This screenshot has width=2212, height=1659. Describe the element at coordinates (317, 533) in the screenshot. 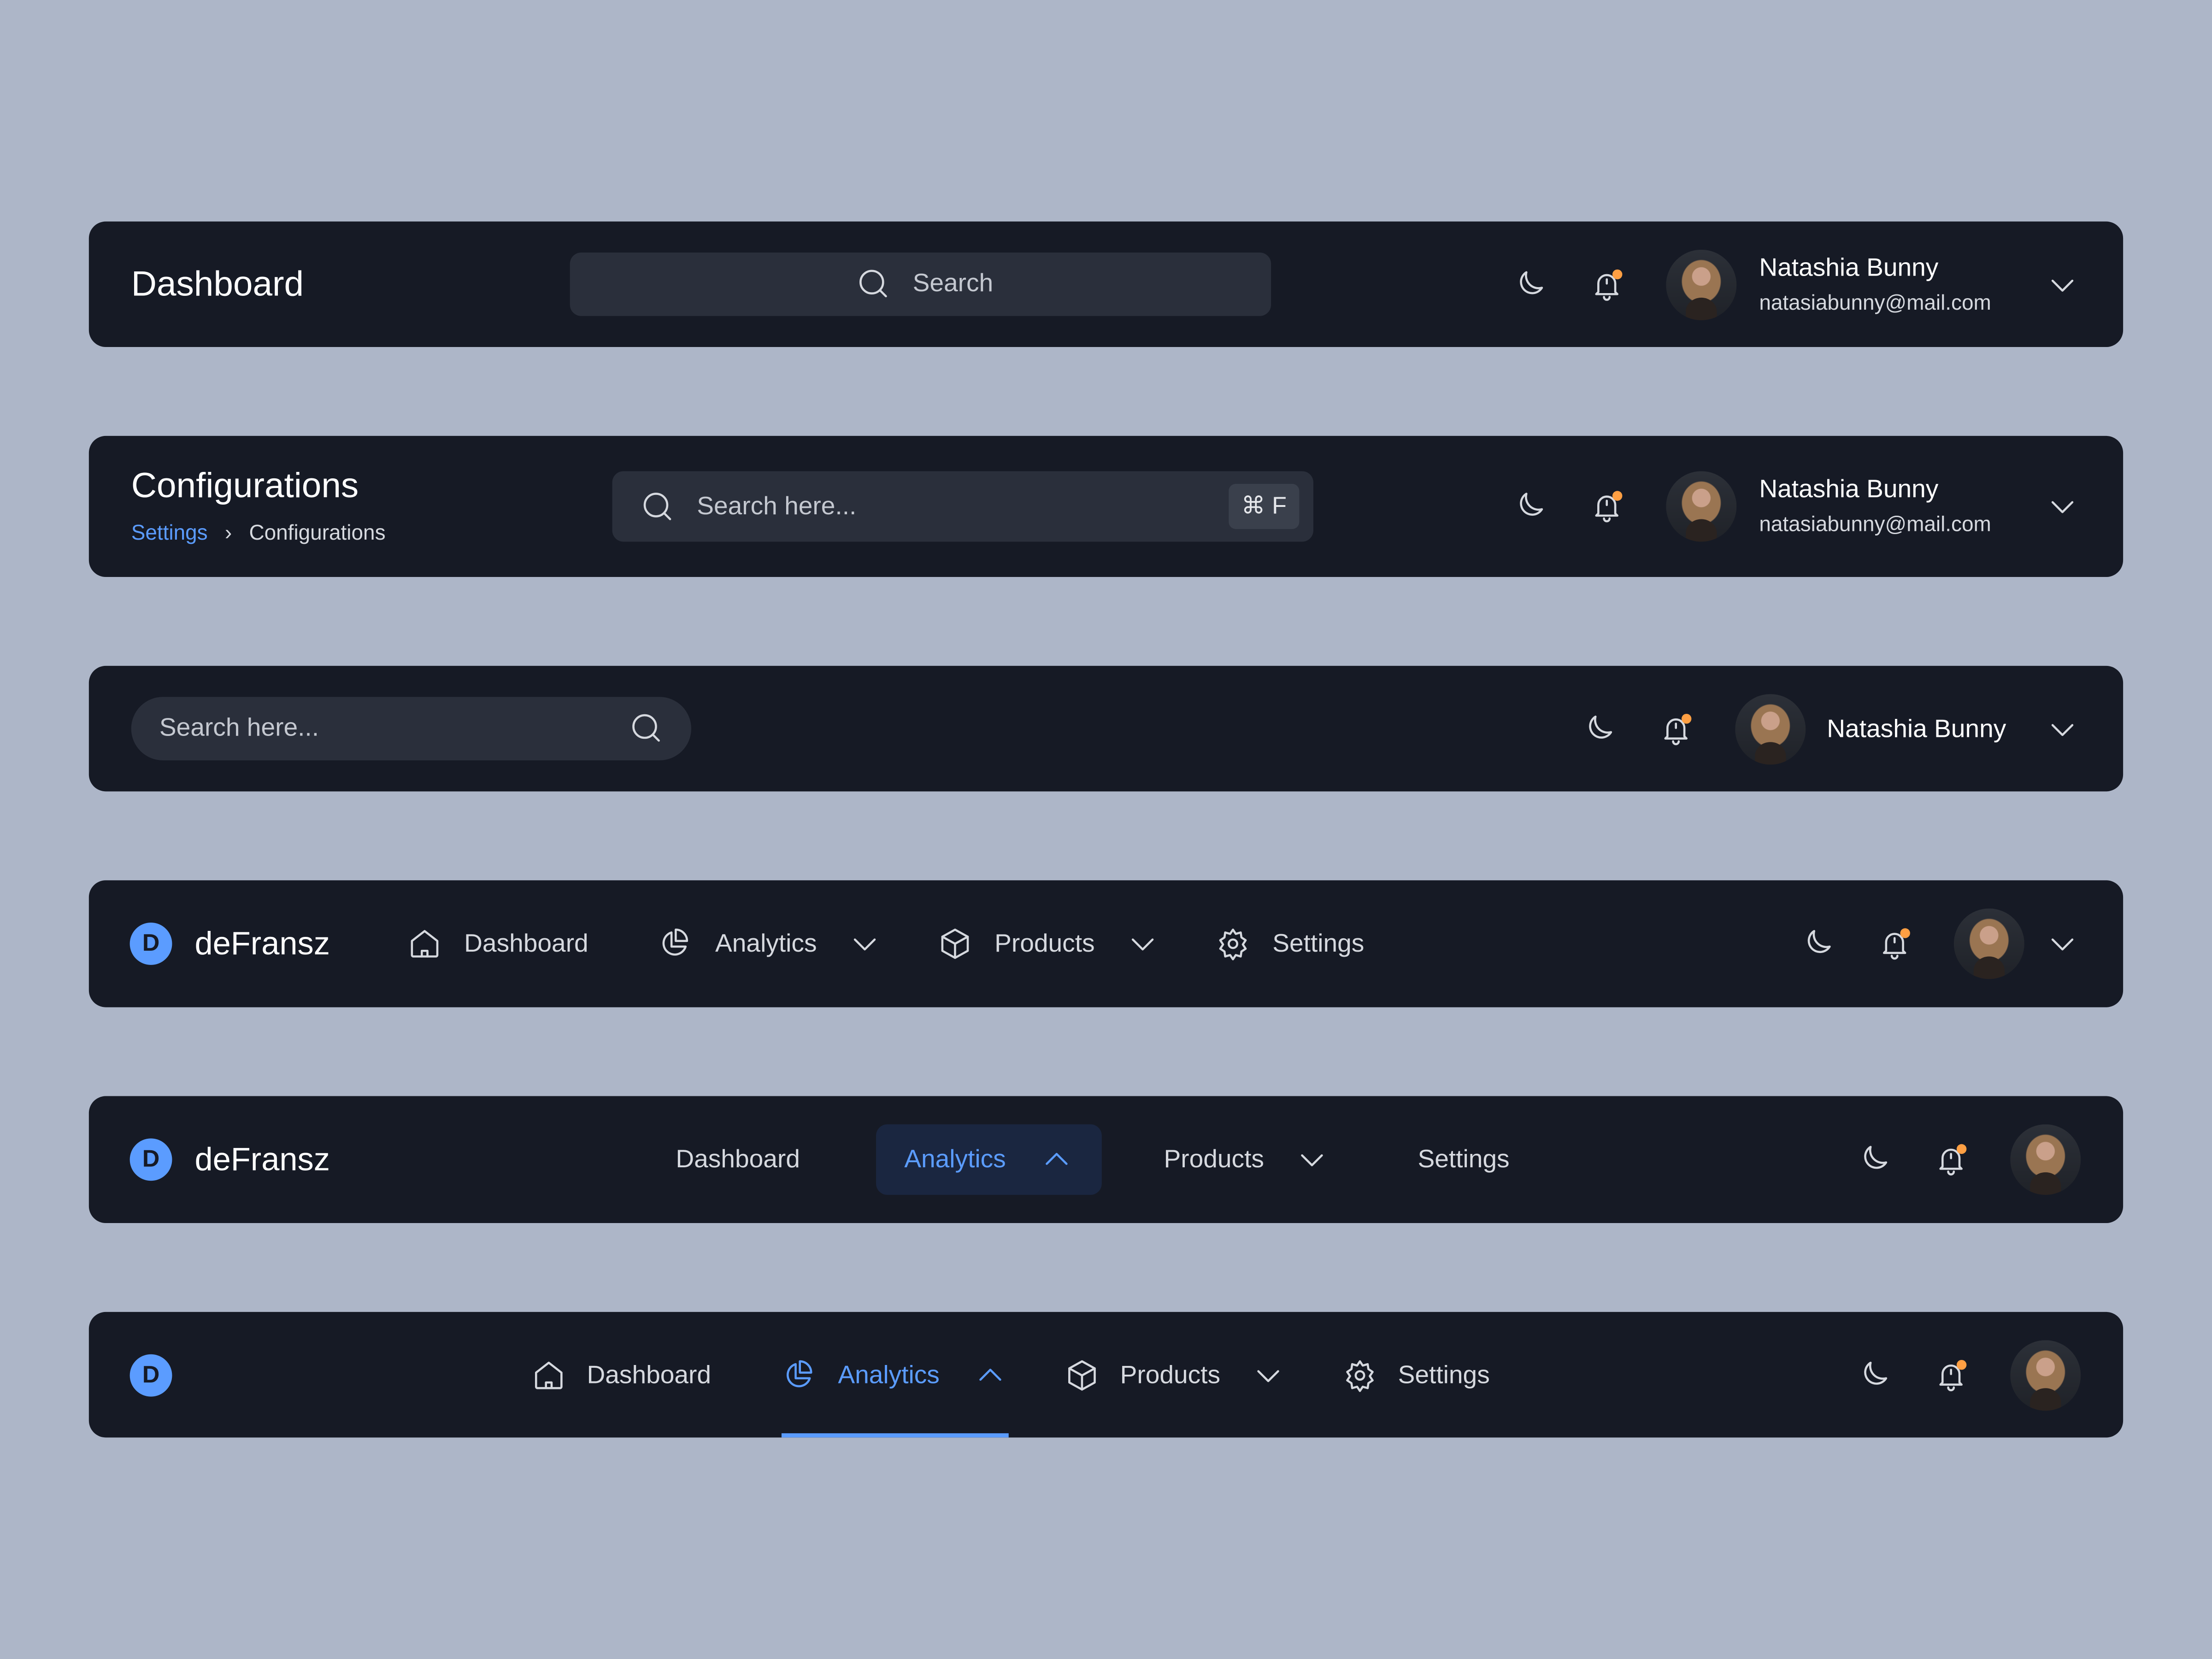

I see `breadcrumb-configurations: Configurations` at that location.